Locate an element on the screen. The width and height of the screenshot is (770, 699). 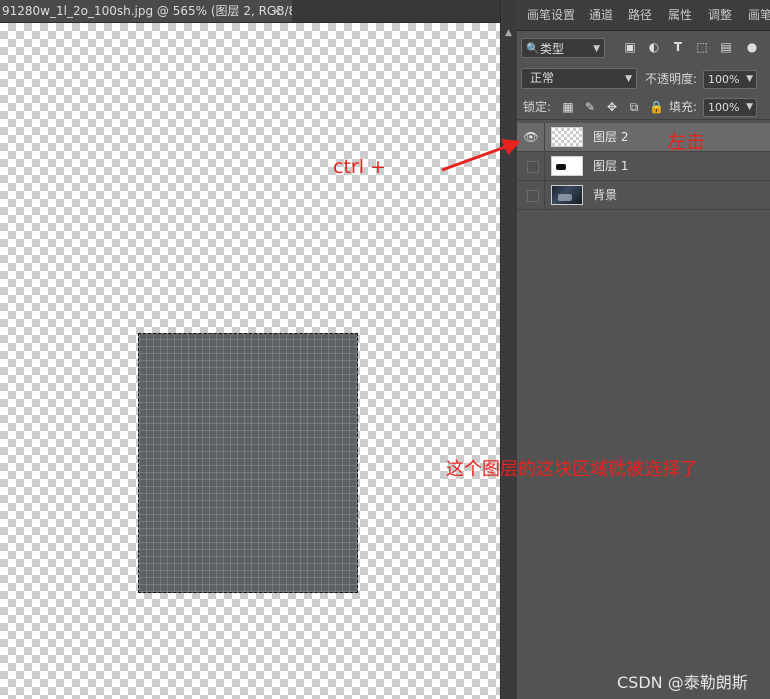
fill-label: 填充: is located at coordinates (683, 107).